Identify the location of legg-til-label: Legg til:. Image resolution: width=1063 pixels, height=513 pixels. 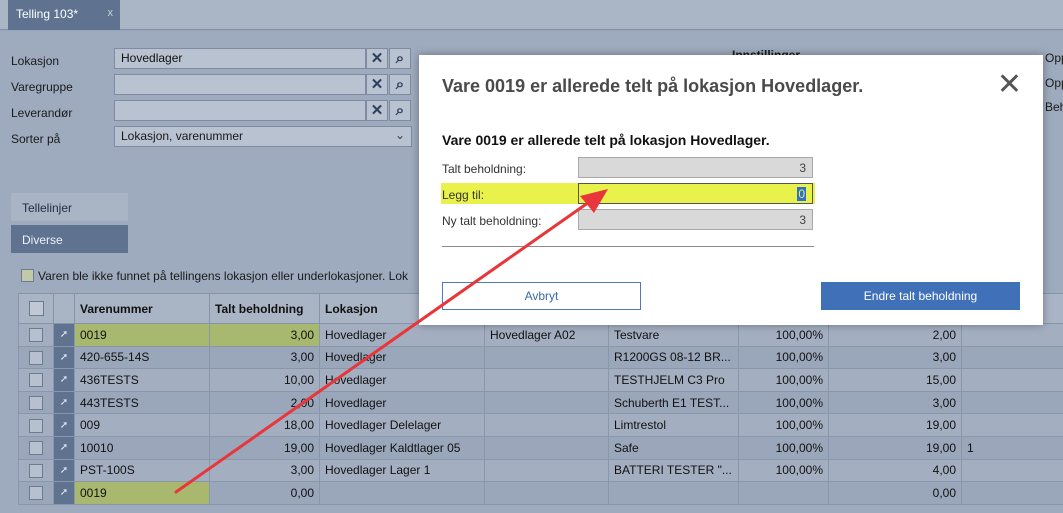
(463, 195).